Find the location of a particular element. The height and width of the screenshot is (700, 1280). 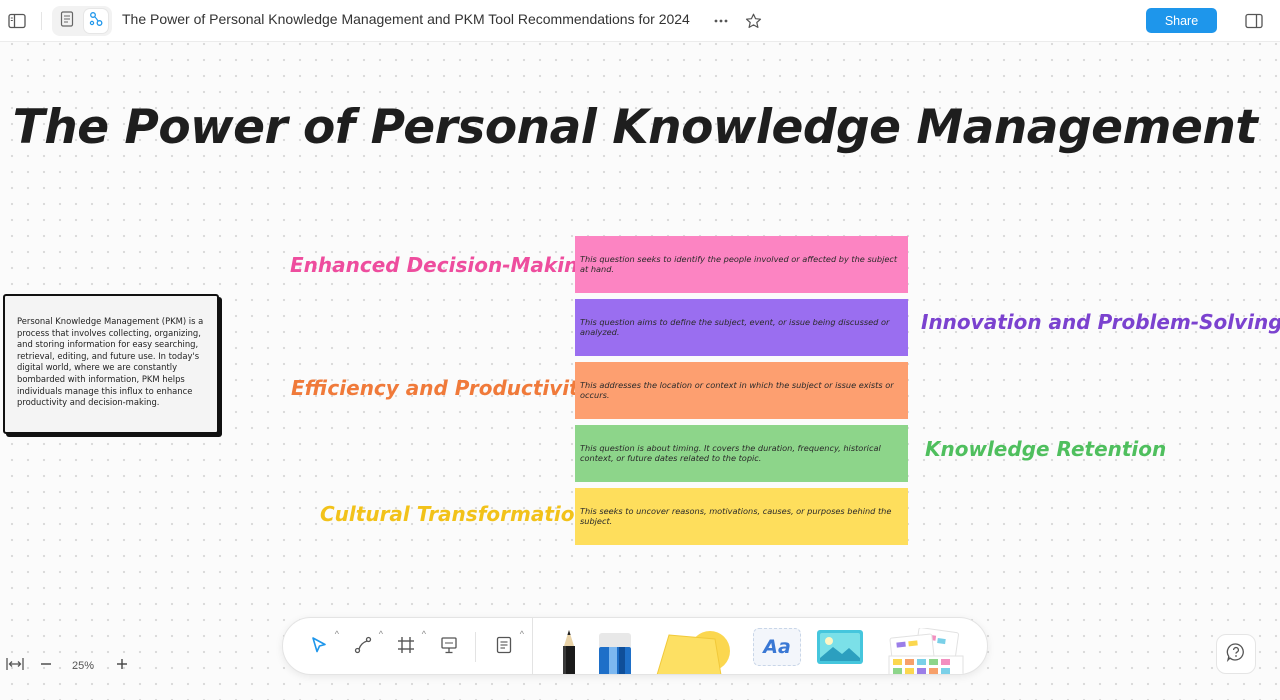

select-tool: ^ is located at coordinates (323, 644).